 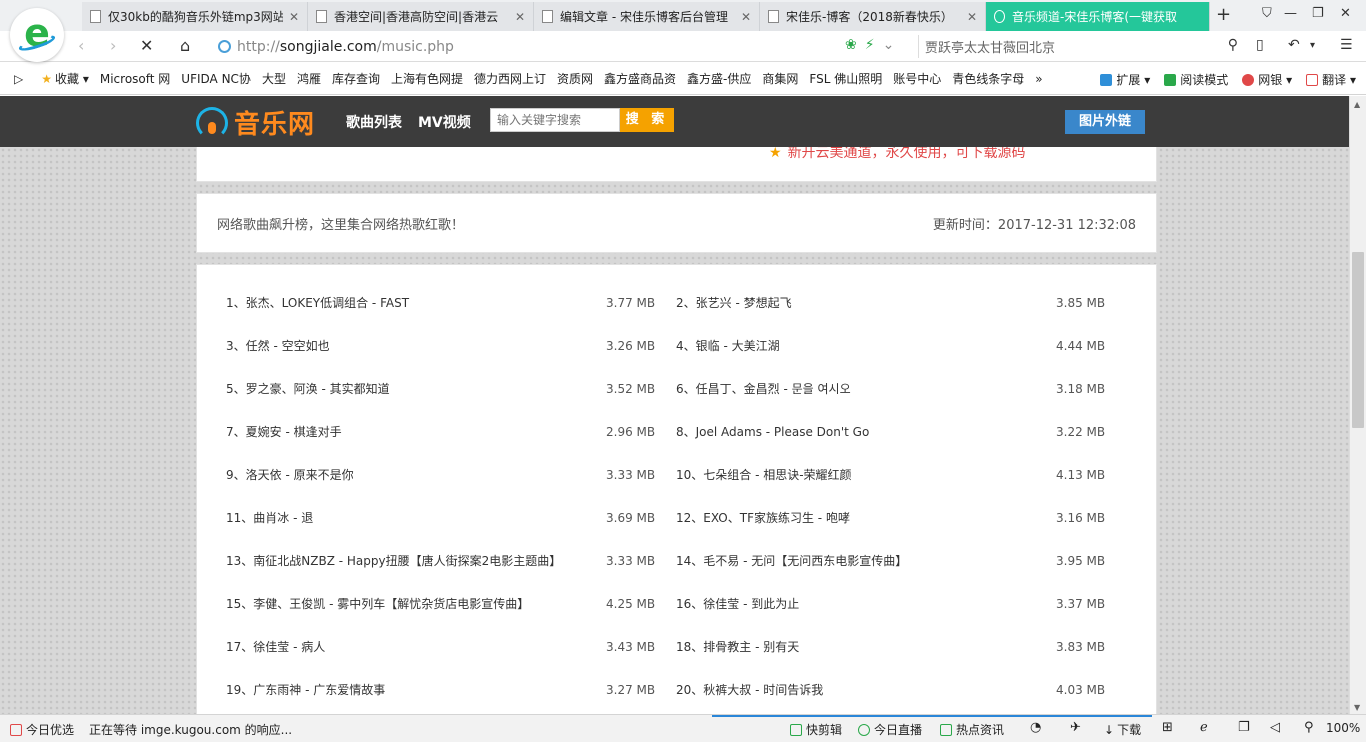 What do you see at coordinates (81, 45) in the screenshot?
I see `back-arrow-icon: ‹` at bounding box center [81, 45].